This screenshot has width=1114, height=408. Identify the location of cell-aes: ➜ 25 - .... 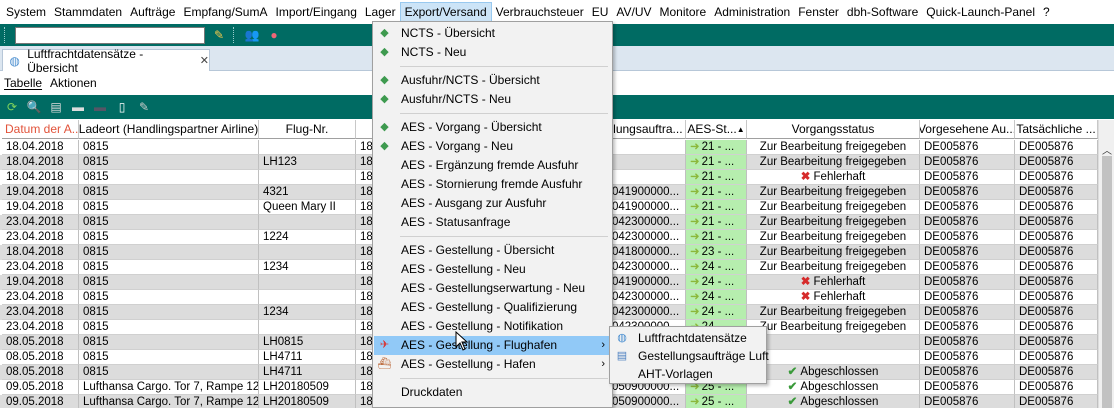
(716, 401).